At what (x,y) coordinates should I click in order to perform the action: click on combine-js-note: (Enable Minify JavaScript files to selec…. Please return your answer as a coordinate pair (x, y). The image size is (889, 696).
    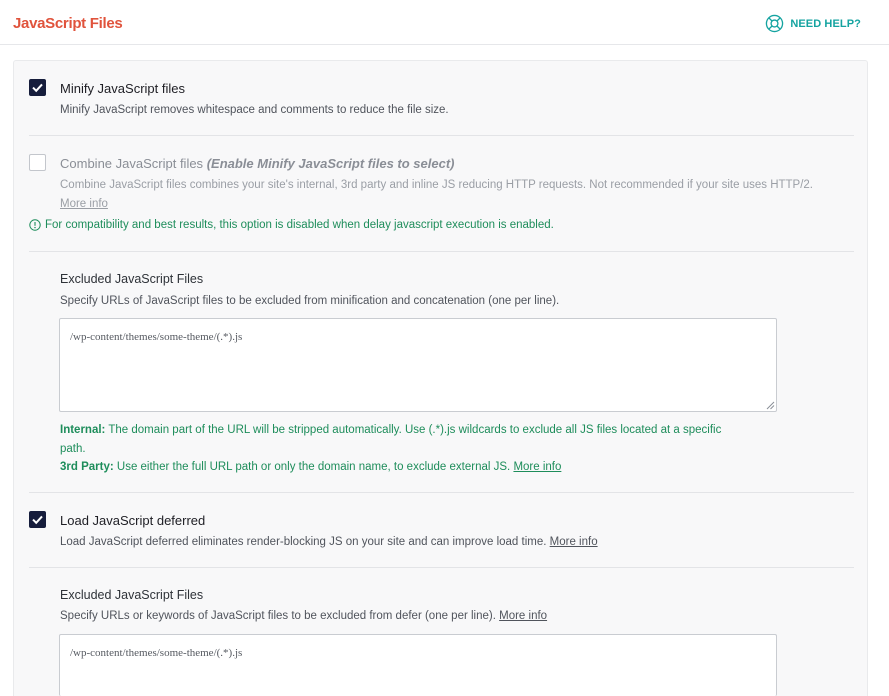
    Looking at the image, I should click on (330, 163).